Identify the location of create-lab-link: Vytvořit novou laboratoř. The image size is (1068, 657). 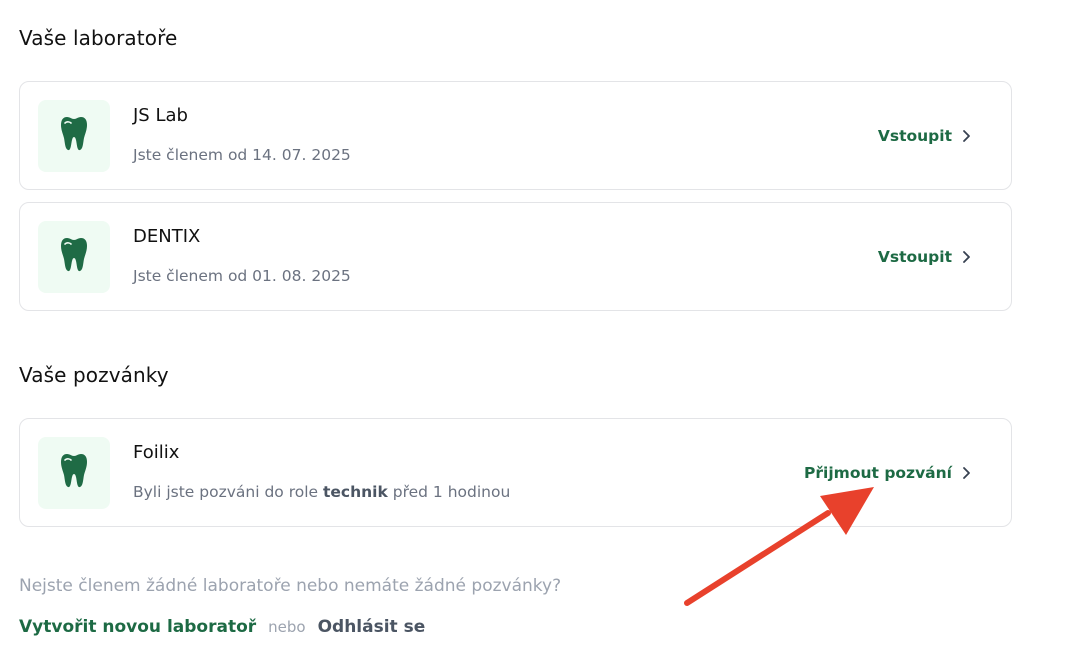
(137, 627).